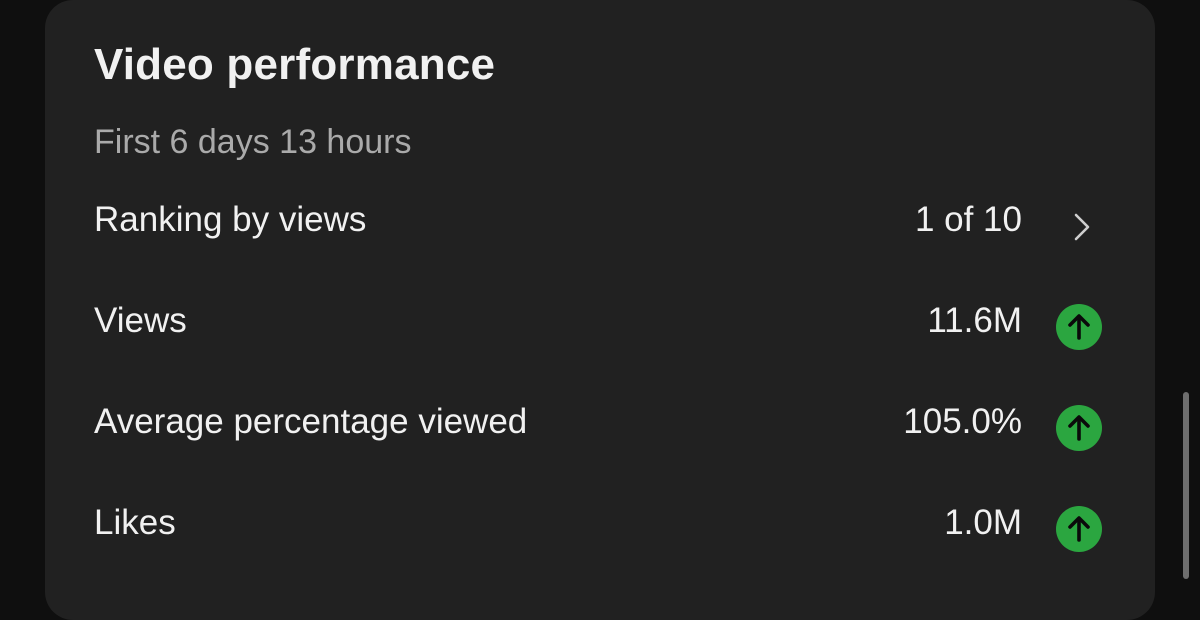 This screenshot has height=620, width=1200. Describe the element at coordinates (983, 522) in the screenshot. I see `likes-value: 1.0M` at that location.